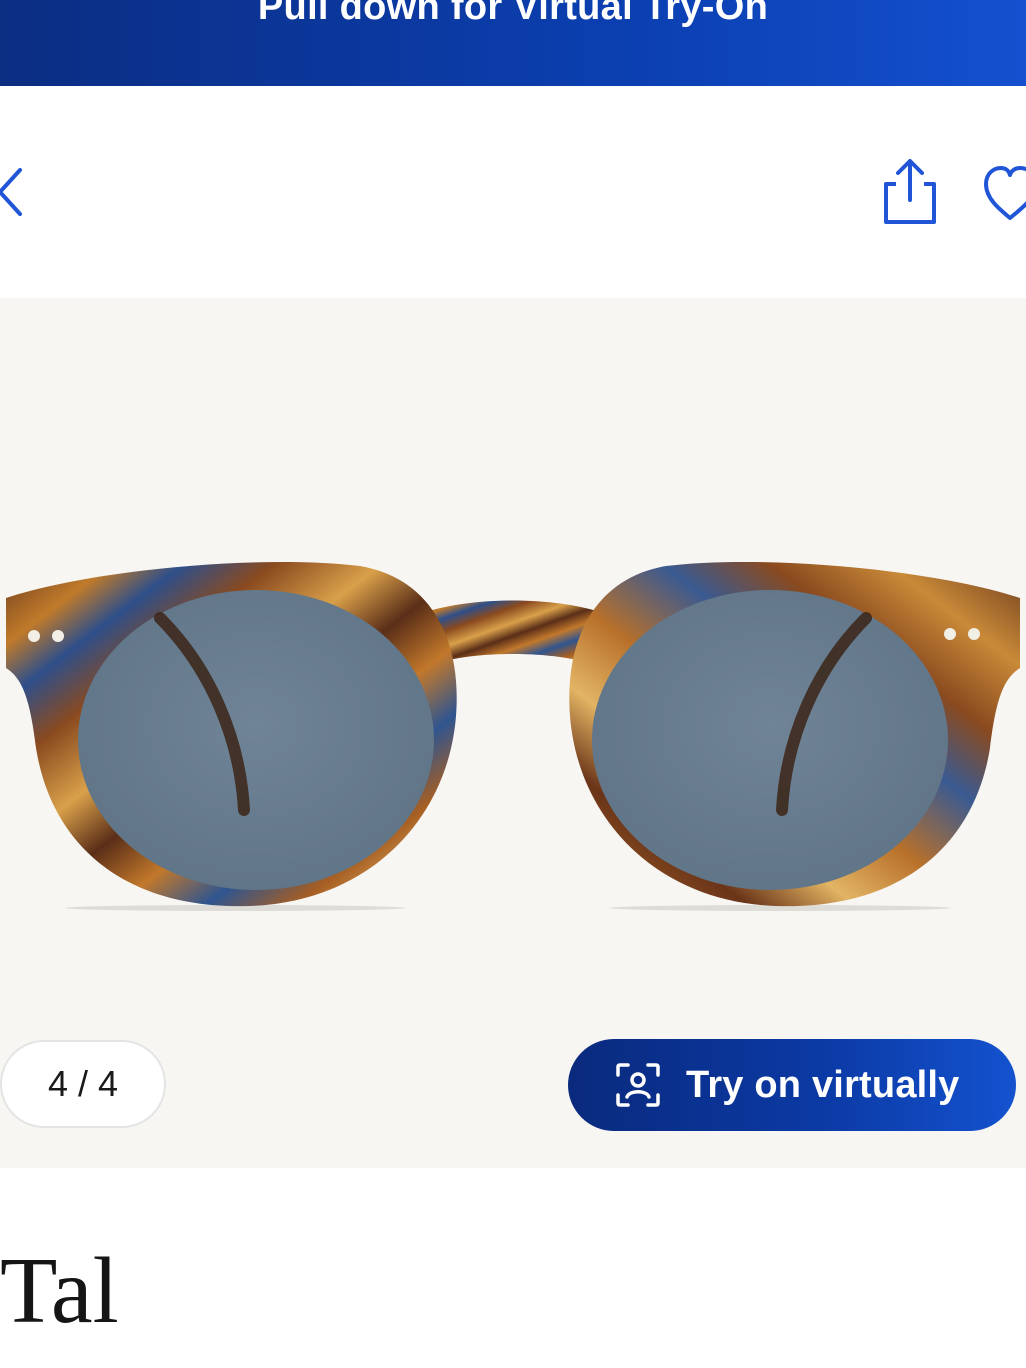 This screenshot has height=1368, width=1026. I want to click on pull-down-banner: Pull down for Virtual Try-On, so click(513, 43).